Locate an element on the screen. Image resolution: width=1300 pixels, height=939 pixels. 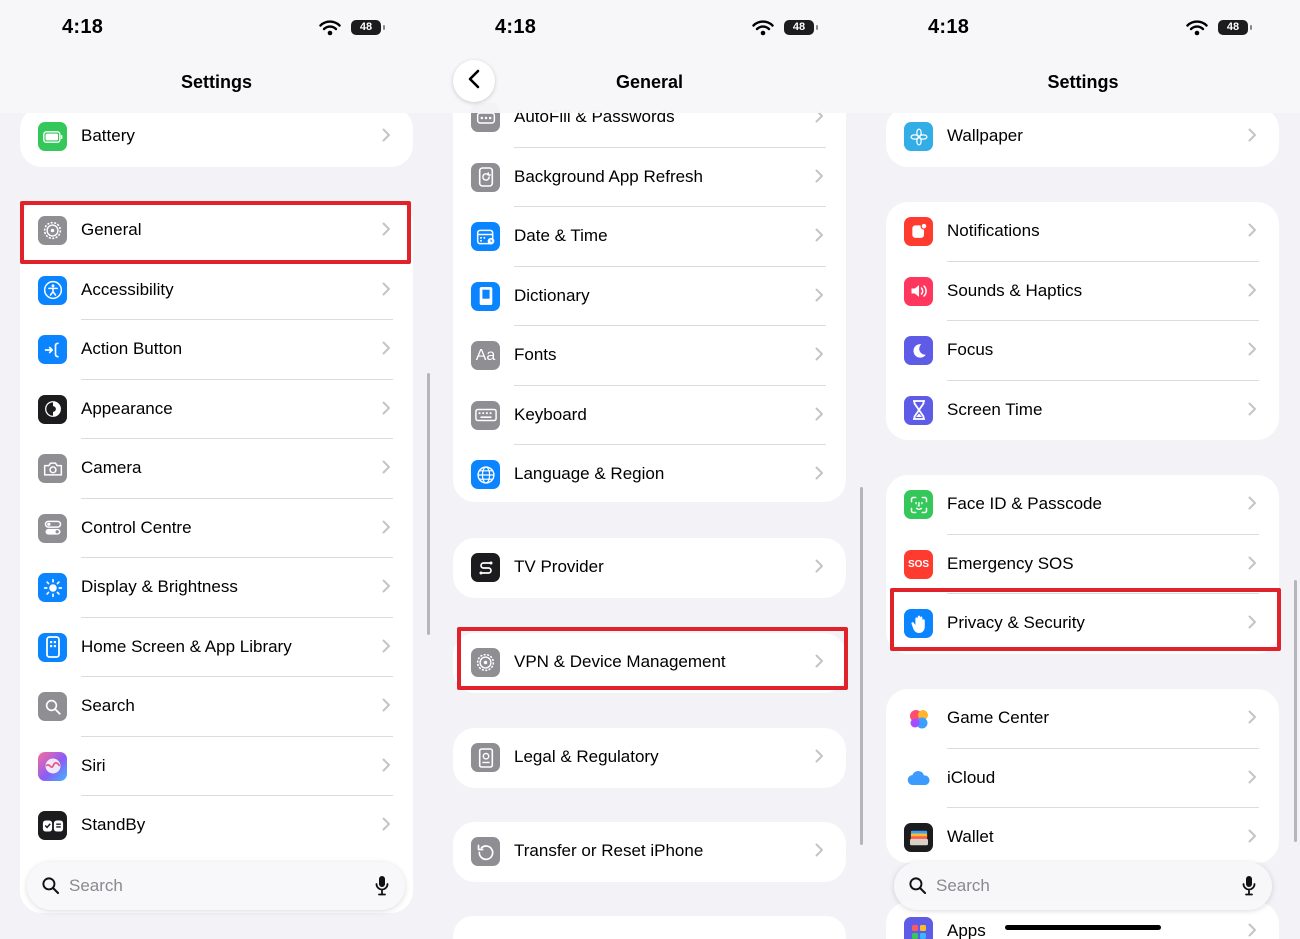
general-row-transfer-reset: Transfer or Reset iPhone is located at coordinates (649, 852).